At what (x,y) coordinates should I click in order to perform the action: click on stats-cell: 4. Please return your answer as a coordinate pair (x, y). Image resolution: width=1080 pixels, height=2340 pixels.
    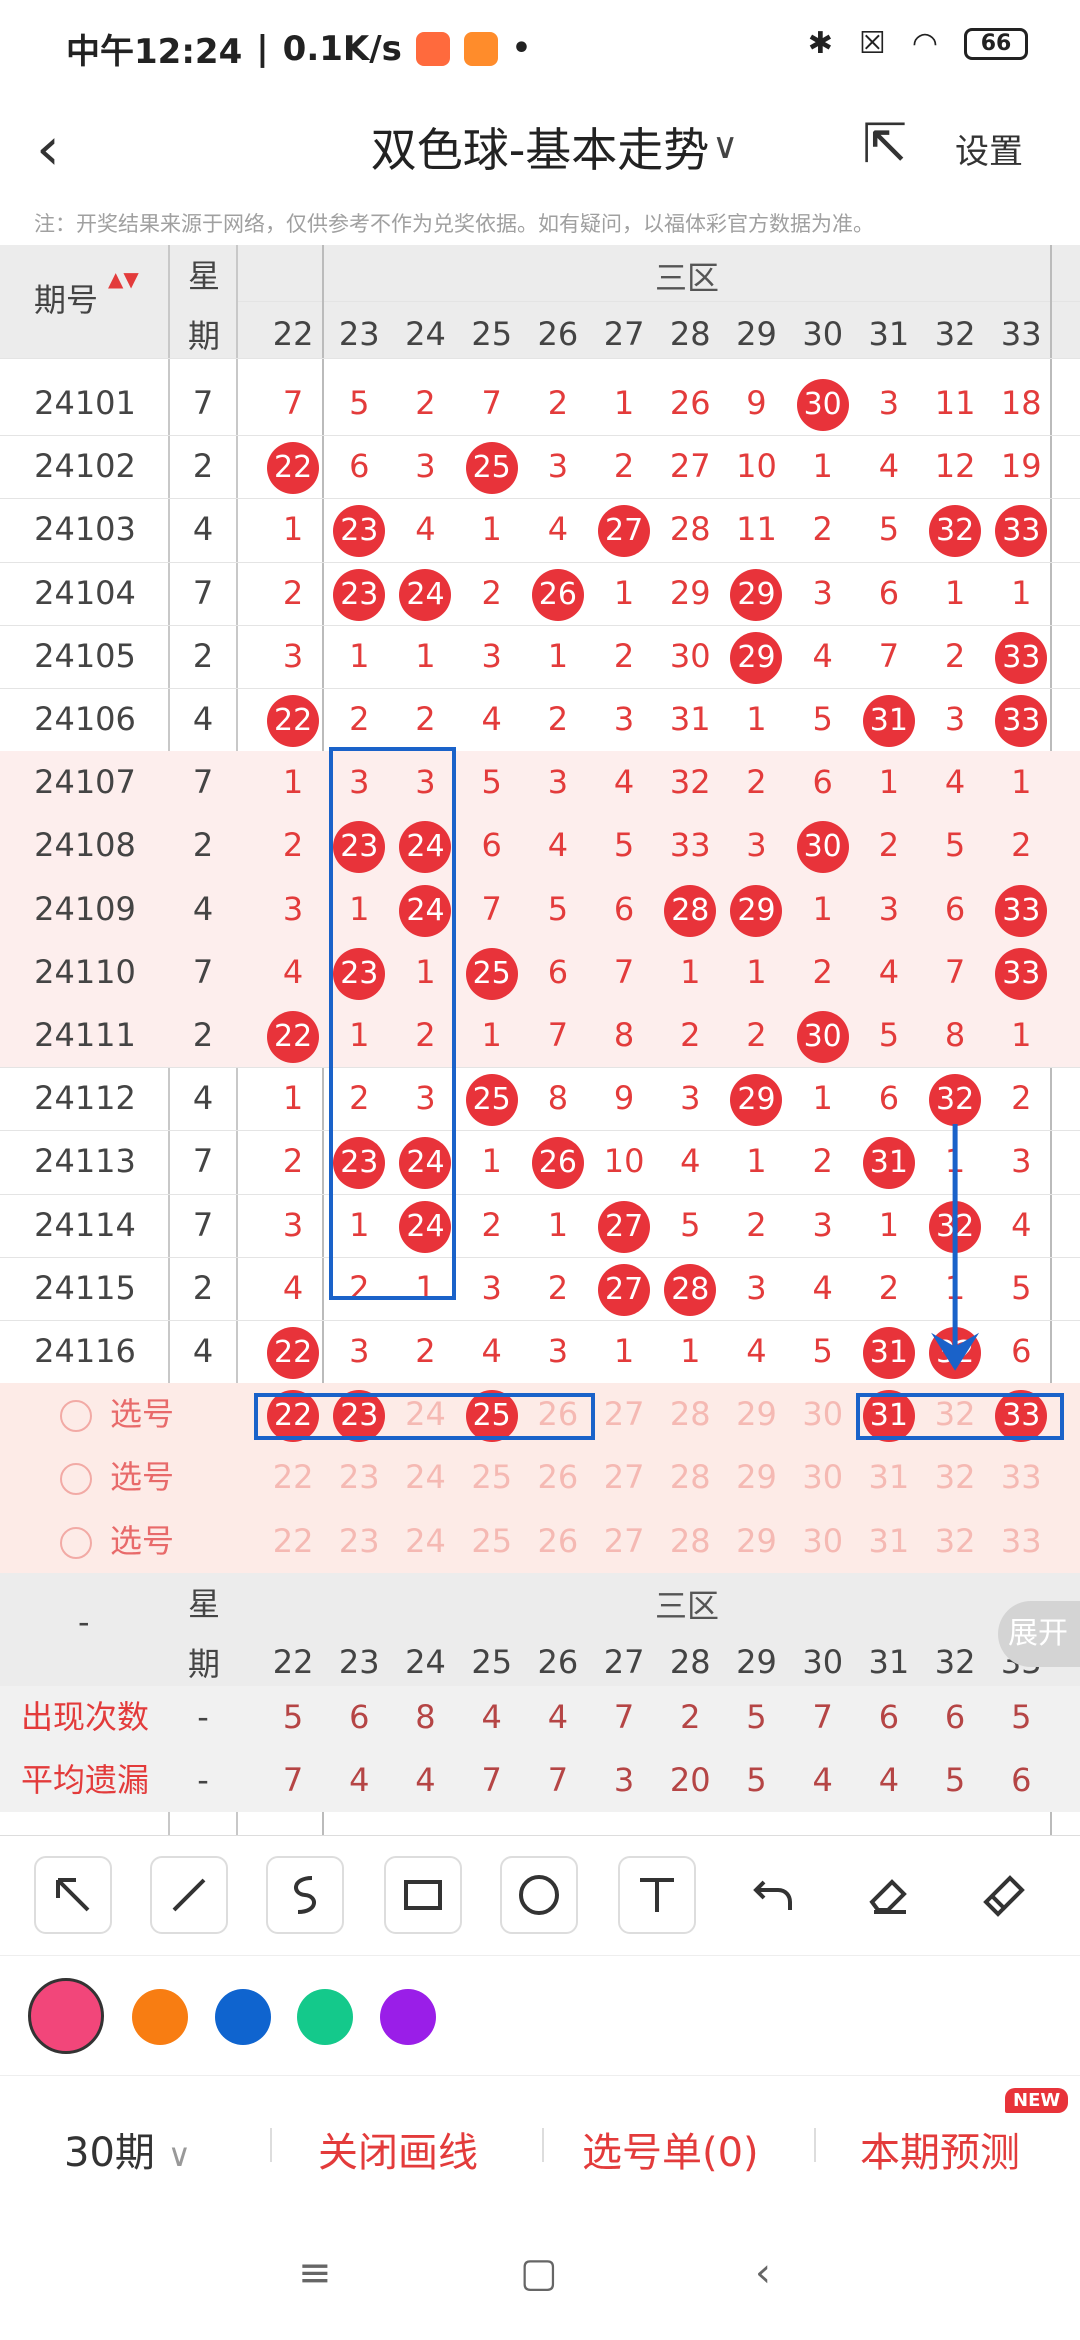
    Looking at the image, I should click on (558, 1716).